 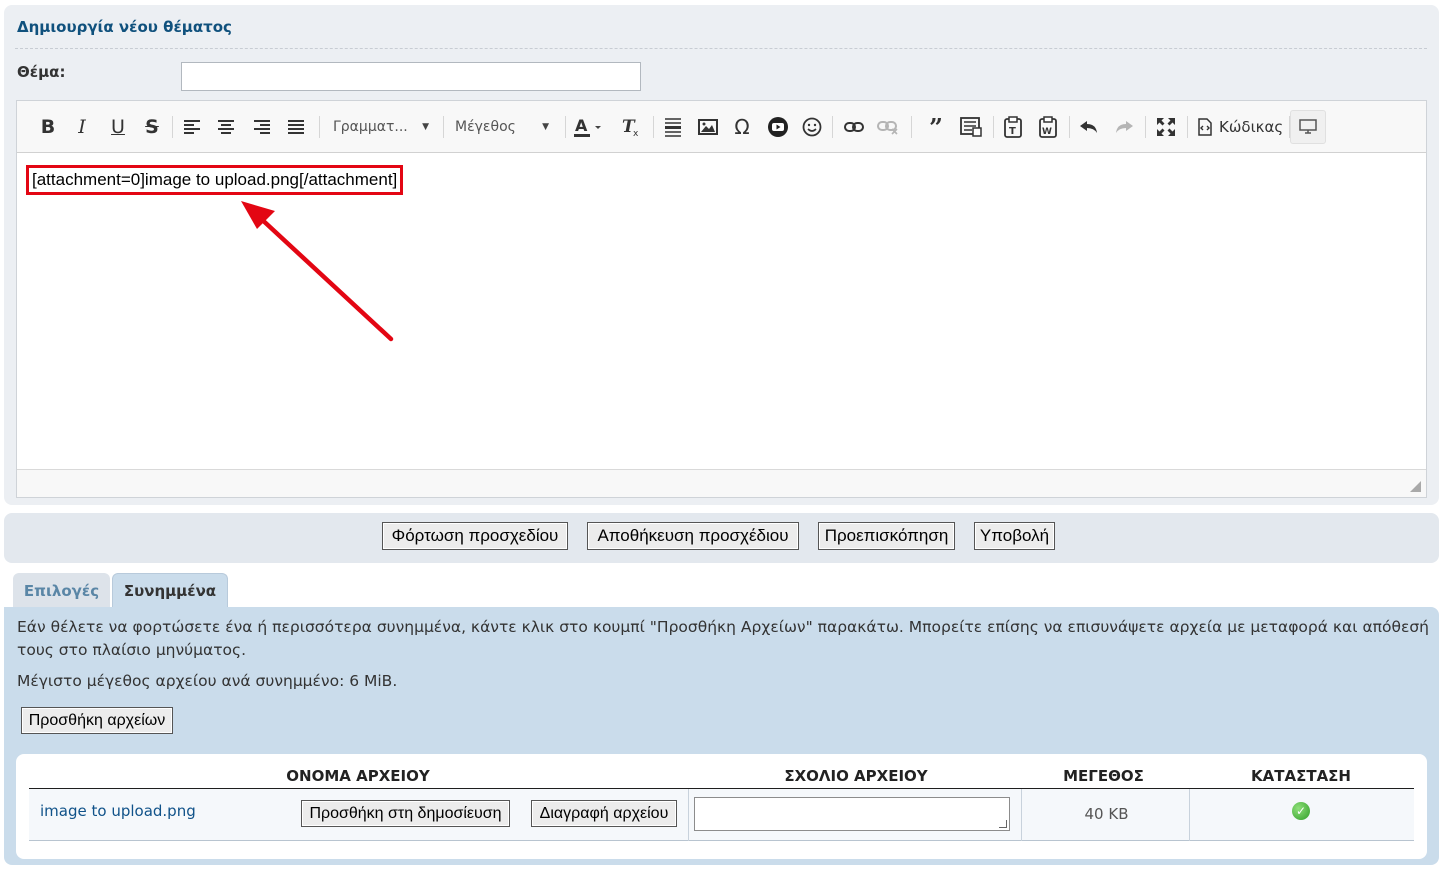 I want to click on highlight-arrow, so click(x=317, y=271).